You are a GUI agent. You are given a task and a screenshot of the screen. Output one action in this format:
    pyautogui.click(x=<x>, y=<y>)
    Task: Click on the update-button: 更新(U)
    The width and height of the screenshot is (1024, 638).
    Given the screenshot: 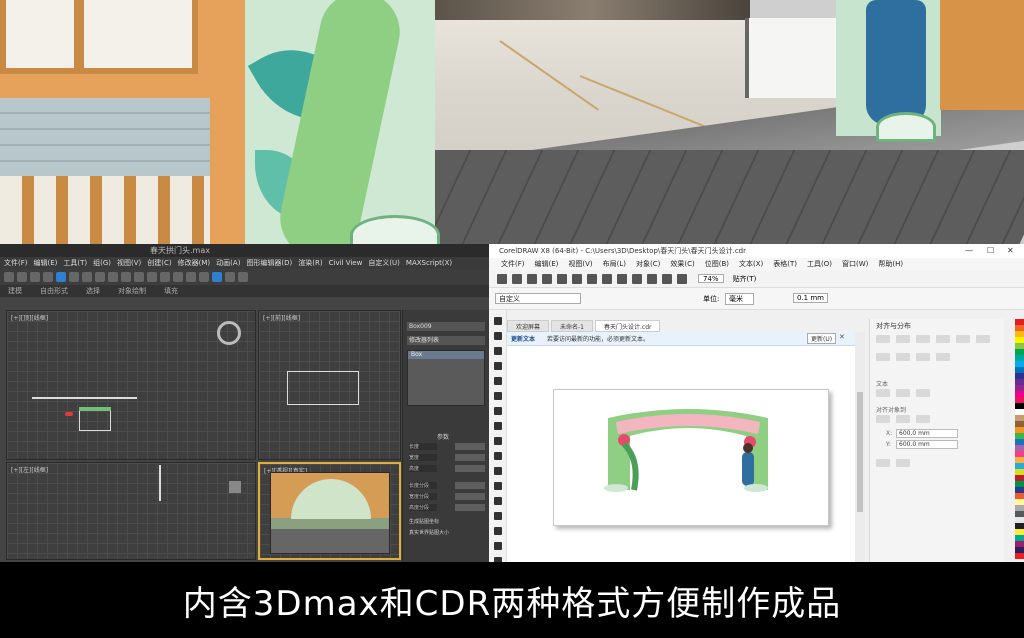 What is the action you would take?
    pyautogui.click(x=822, y=338)
    